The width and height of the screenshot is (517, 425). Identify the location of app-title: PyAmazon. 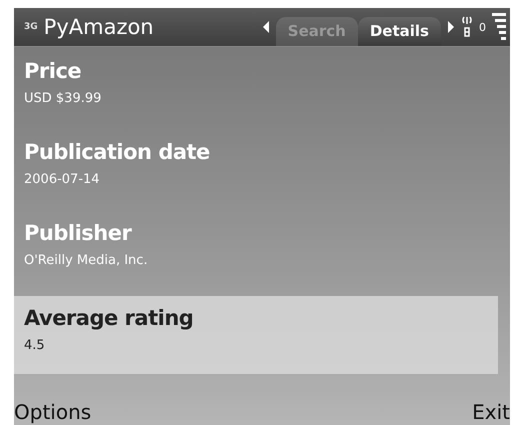
(99, 27).